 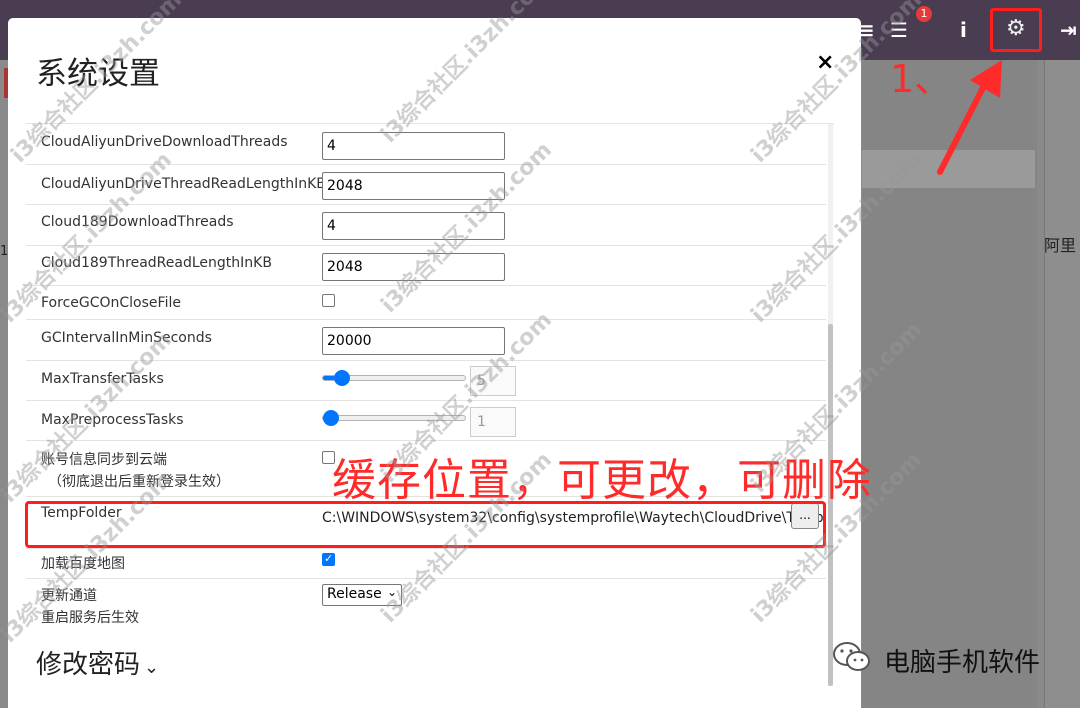 What do you see at coordinates (98, 74) in the screenshot?
I see `modal-title: 系统设置` at bounding box center [98, 74].